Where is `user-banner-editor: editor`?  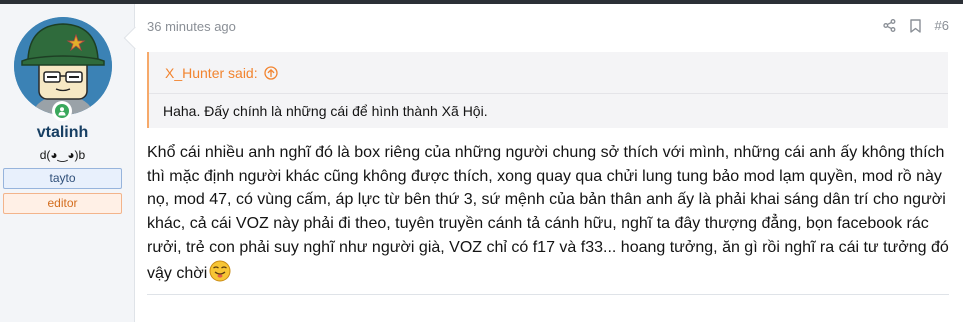 user-banner-editor: editor is located at coordinates (62, 203).